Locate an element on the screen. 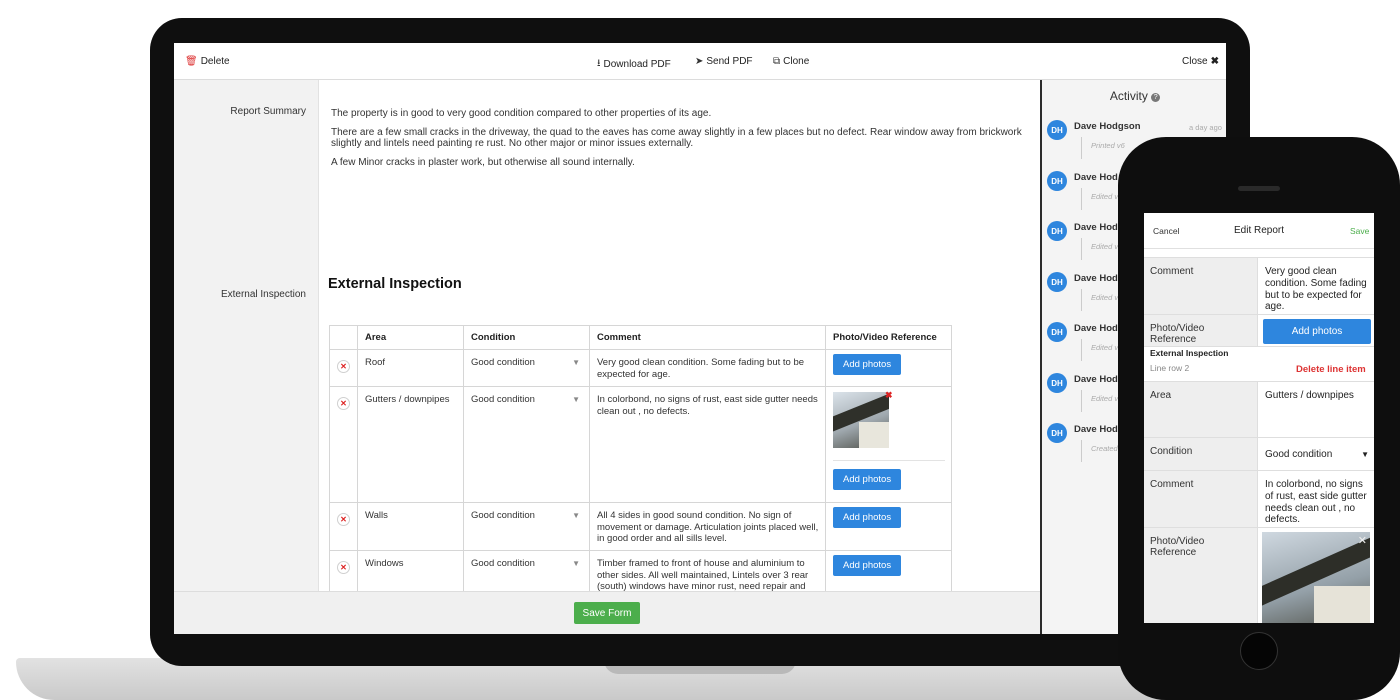 The width and height of the screenshot is (1400, 700). phone-area-row: Area Gutters / downpipes is located at coordinates (1259, 409).